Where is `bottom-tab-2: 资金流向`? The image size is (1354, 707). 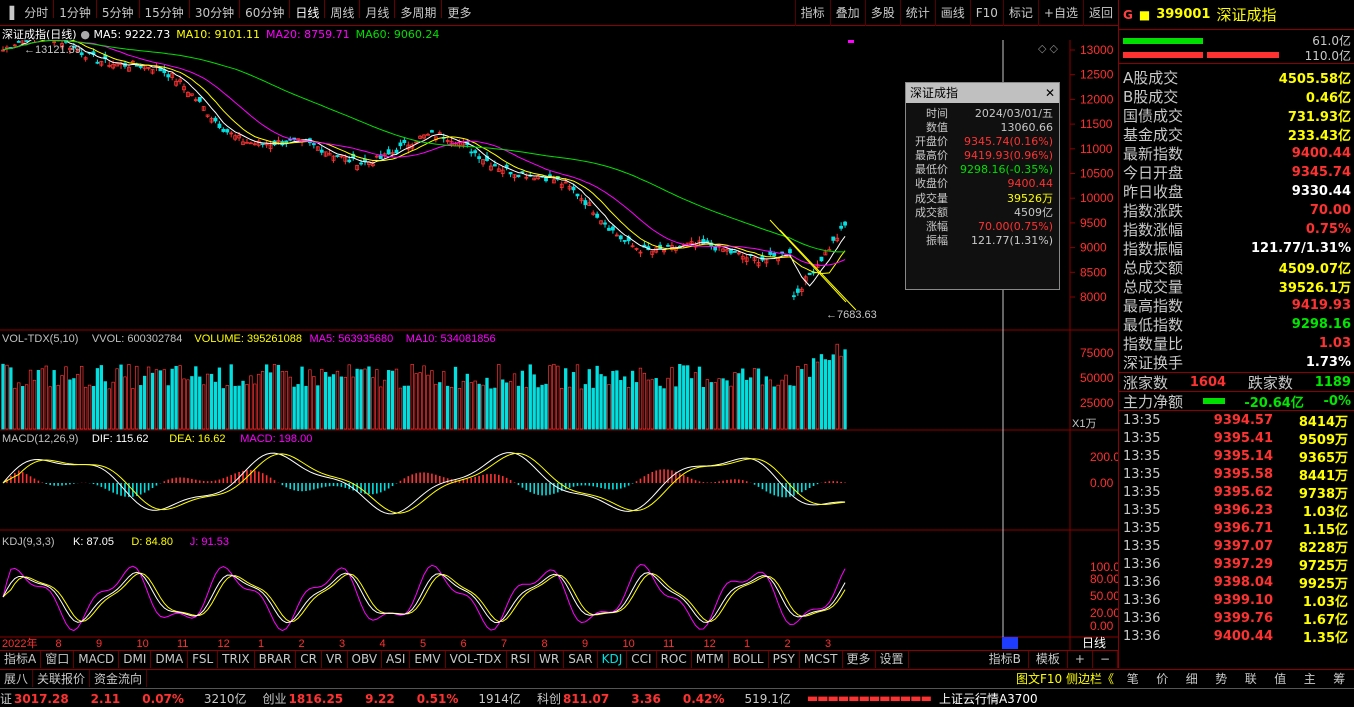
bottom-tab-2: 资金流向 is located at coordinates (119, 678).